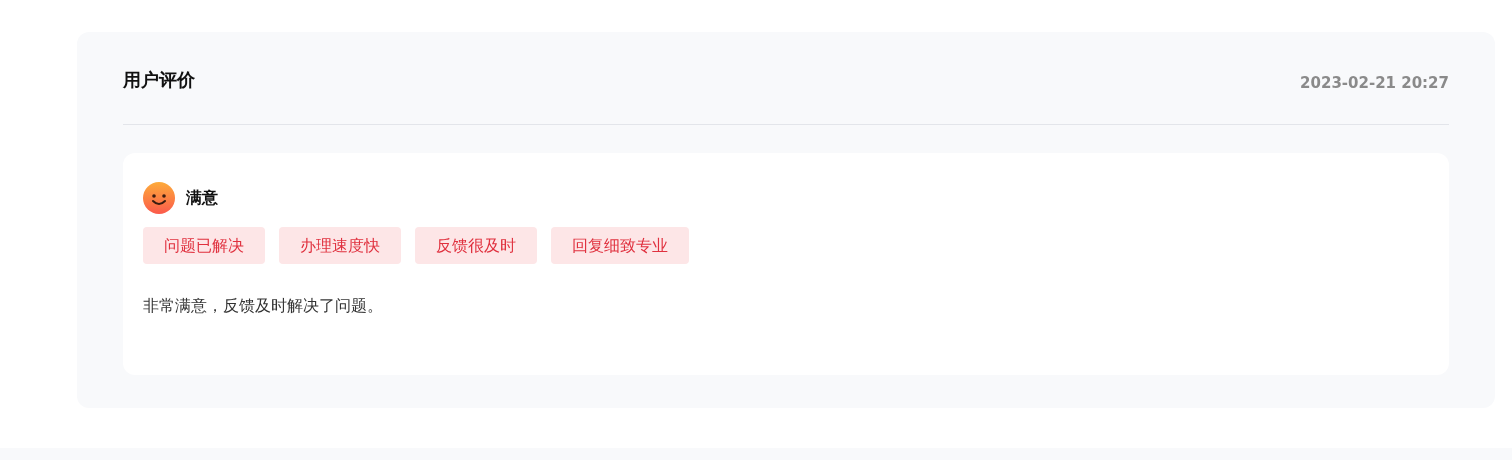 The height and width of the screenshot is (460, 1512). What do you see at coordinates (159, 198) in the screenshot?
I see `smiley-icon` at bounding box center [159, 198].